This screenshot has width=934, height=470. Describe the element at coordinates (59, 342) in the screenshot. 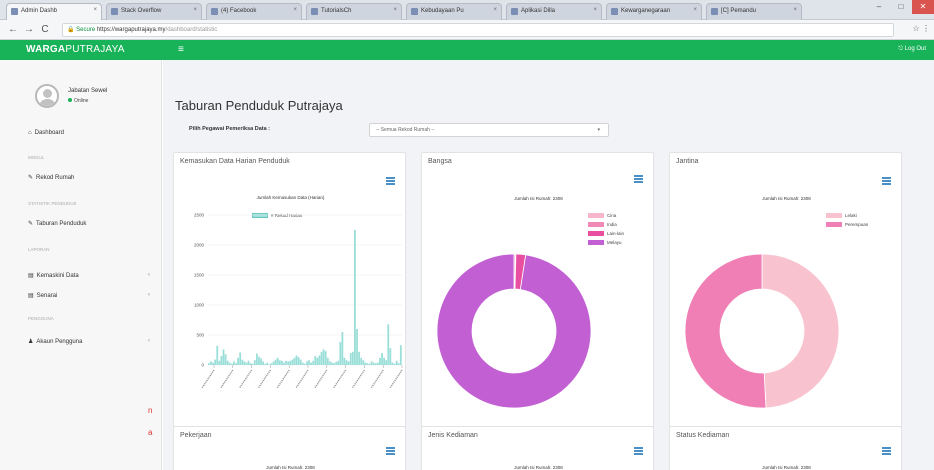

I see `sidebar-item-label: Akaun Pengguna` at that location.